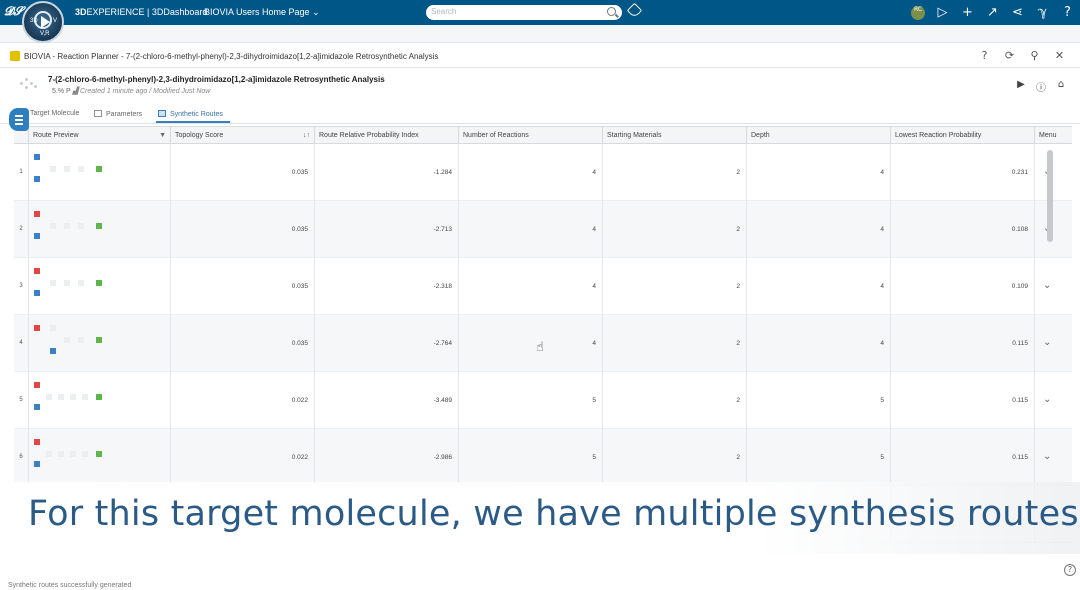 Image resolution: width=1080 pixels, height=590 pixels. I want to click on row-number: 1, so click(21, 172).